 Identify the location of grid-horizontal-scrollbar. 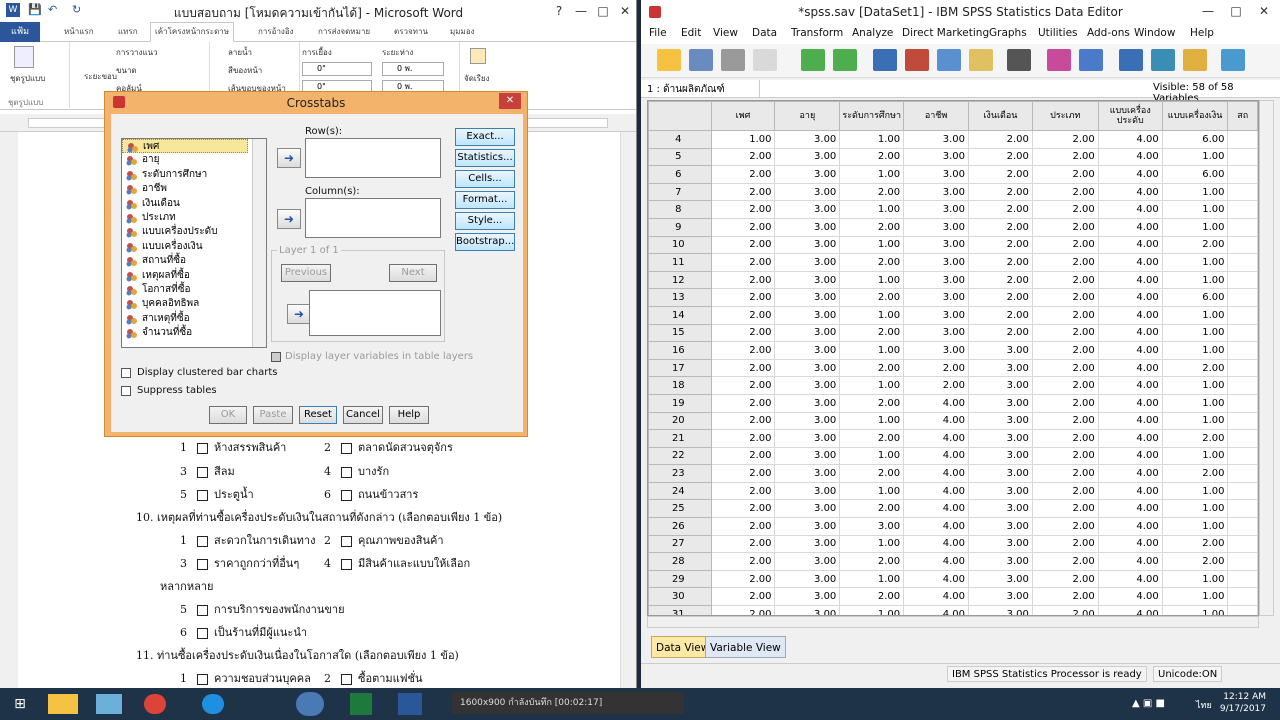
(953, 622).